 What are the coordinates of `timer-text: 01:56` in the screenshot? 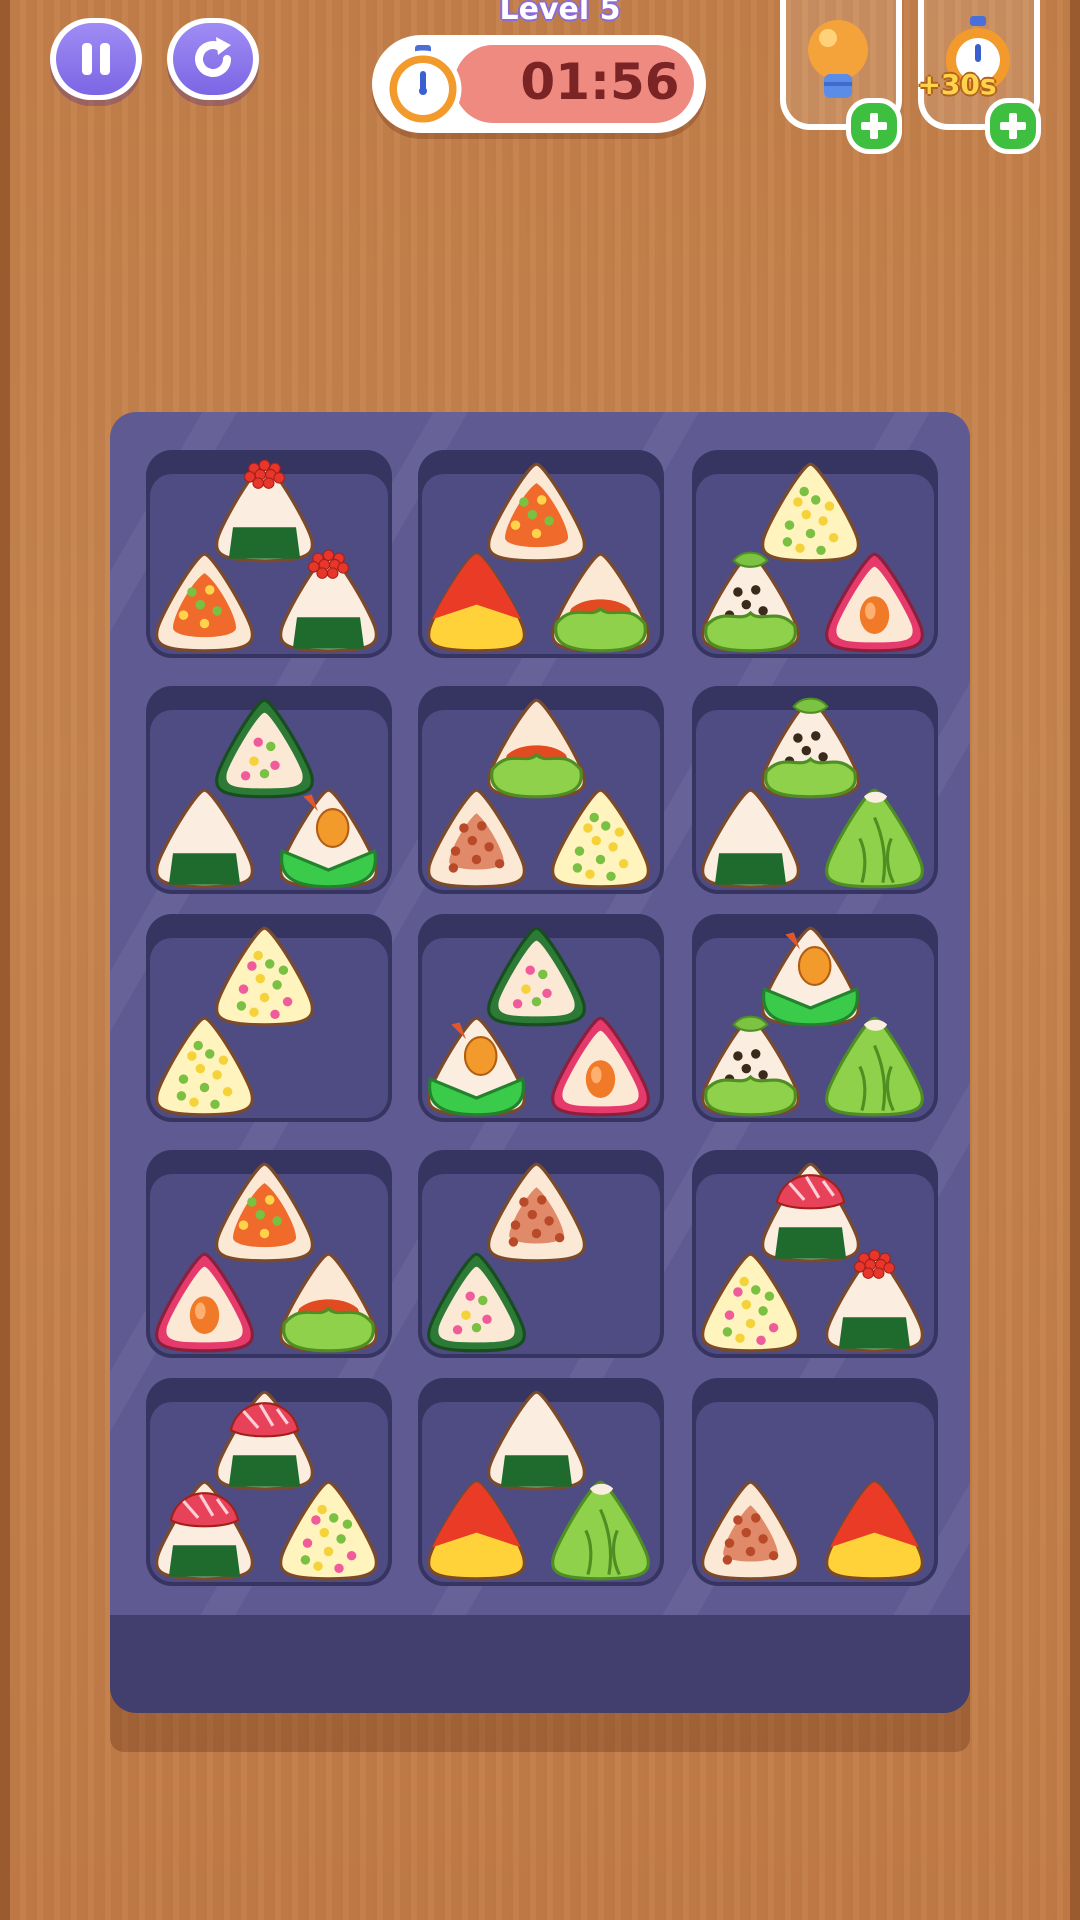 It's located at (600, 82).